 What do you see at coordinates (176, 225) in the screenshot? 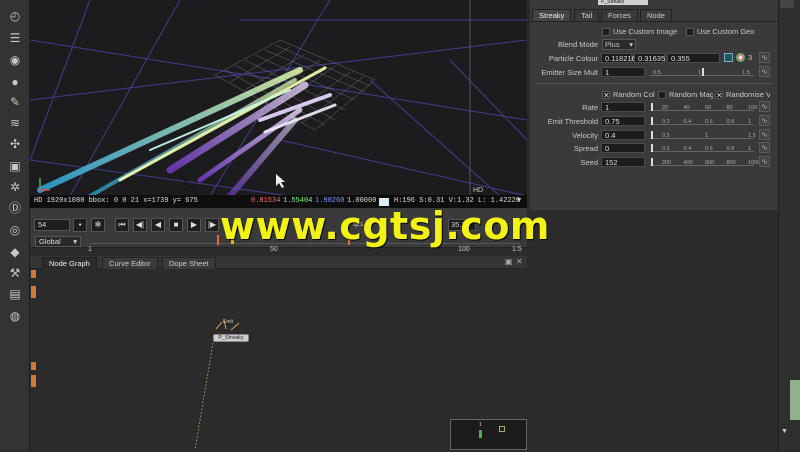
I see `stop-button: ■` at bounding box center [176, 225].